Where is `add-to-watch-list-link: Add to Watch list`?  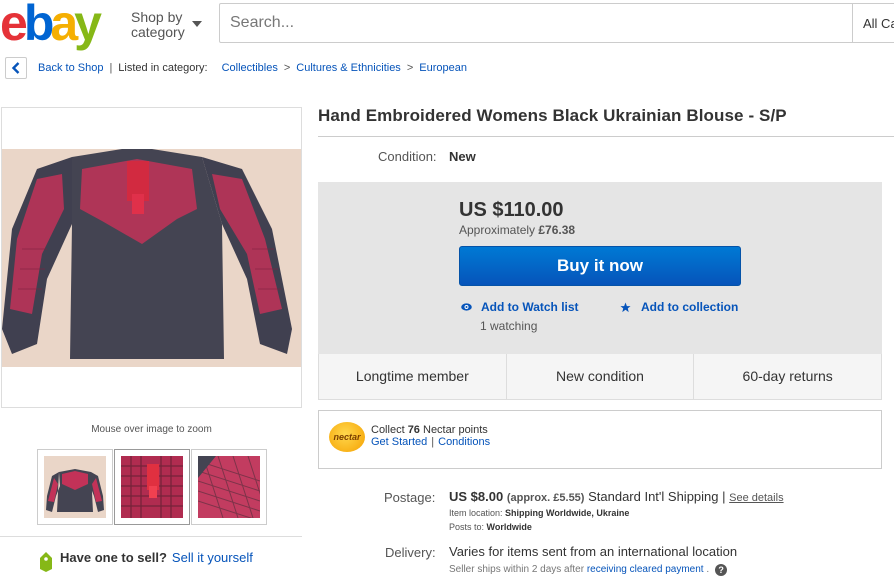
add-to-watch-list-link: Add to Watch list is located at coordinates (520, 307).